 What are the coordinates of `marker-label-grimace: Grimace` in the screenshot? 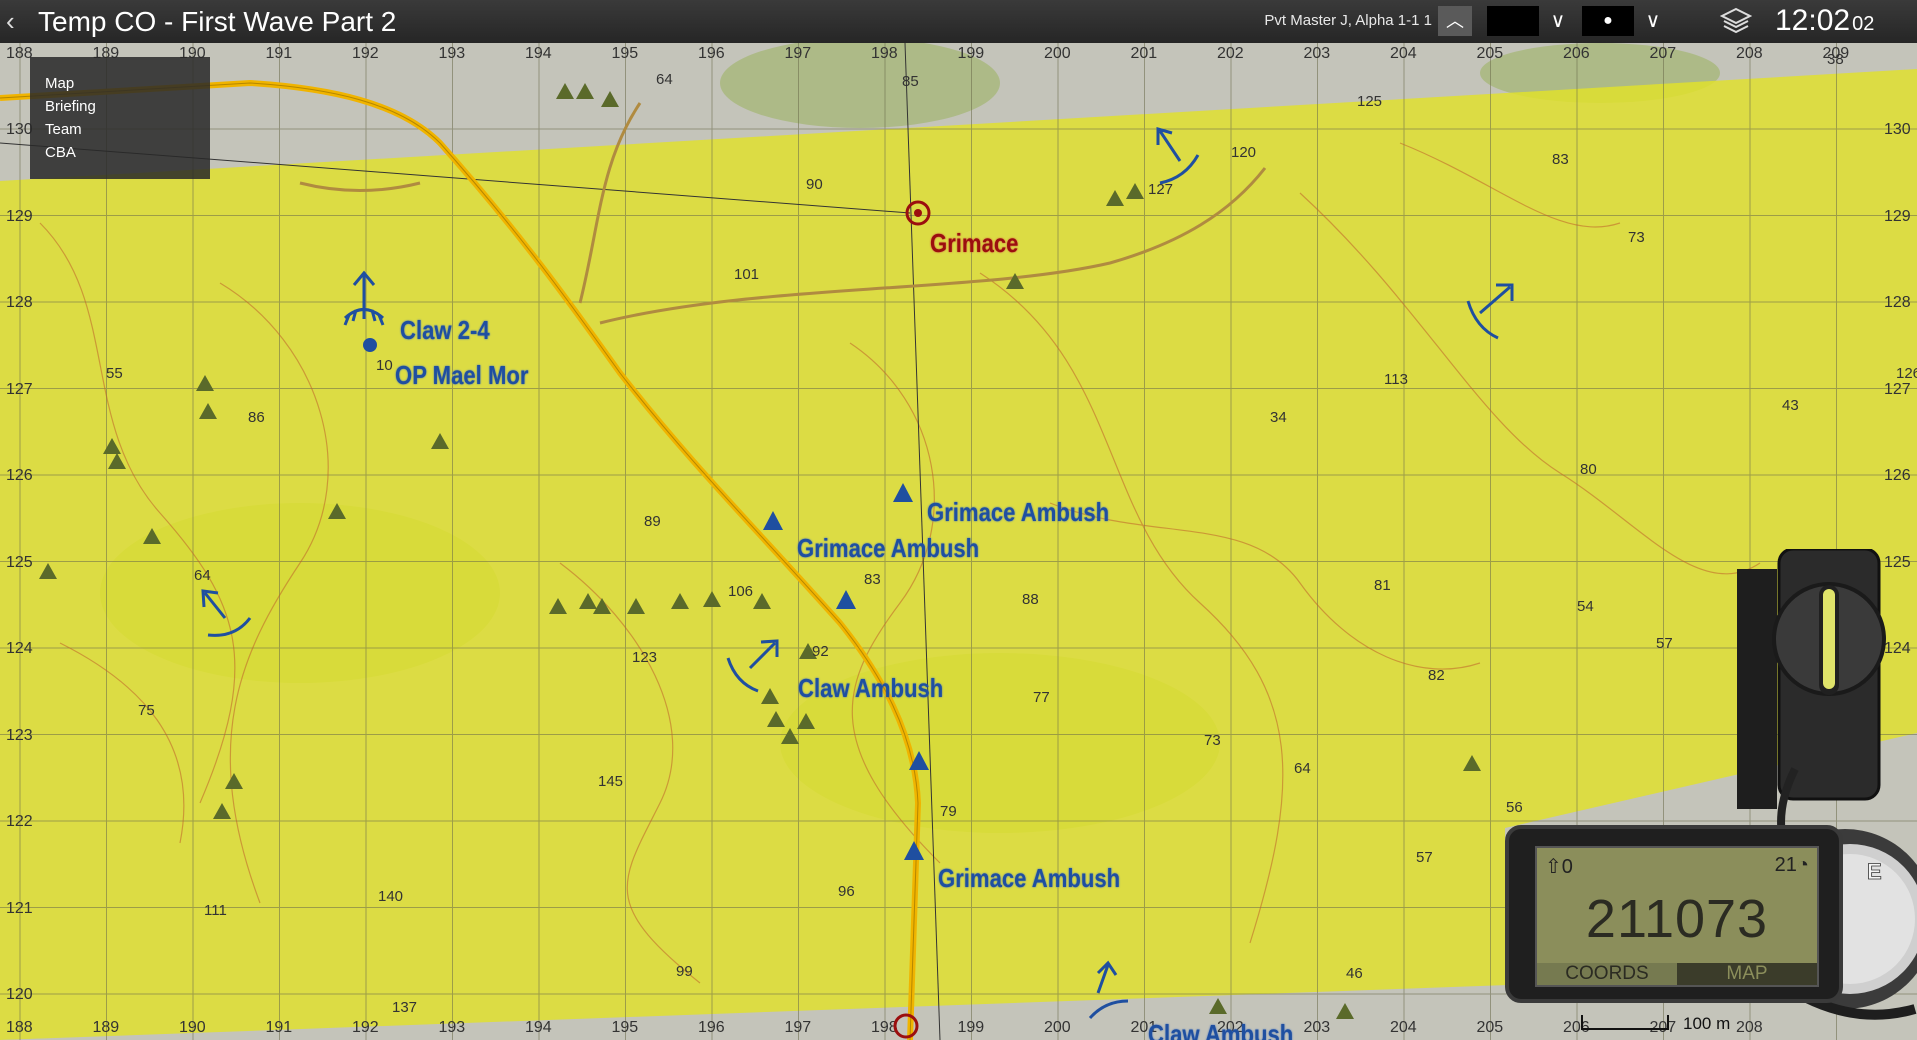 It's located at (974, 243).